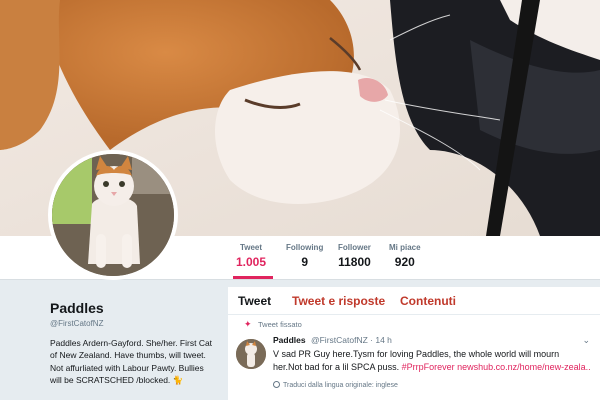 The width and height of the screenshot is (600, 400). I want to click on translate-link: Traduci dalla lingua originale: inglese, so click(335, 385).